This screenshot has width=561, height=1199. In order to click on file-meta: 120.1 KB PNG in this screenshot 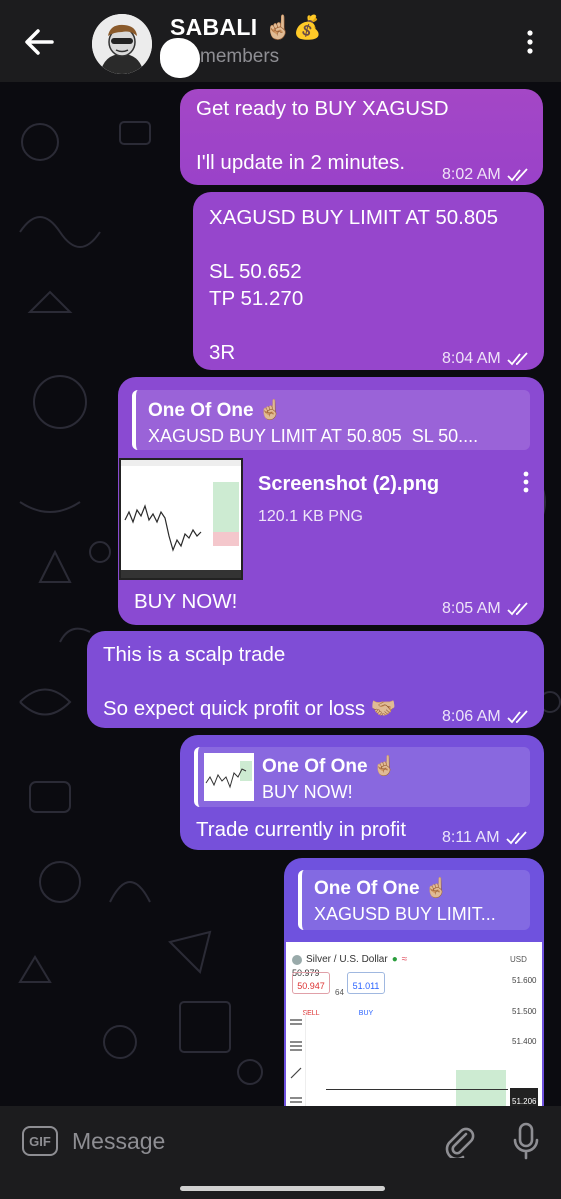, I will do `click(310, 516)`.